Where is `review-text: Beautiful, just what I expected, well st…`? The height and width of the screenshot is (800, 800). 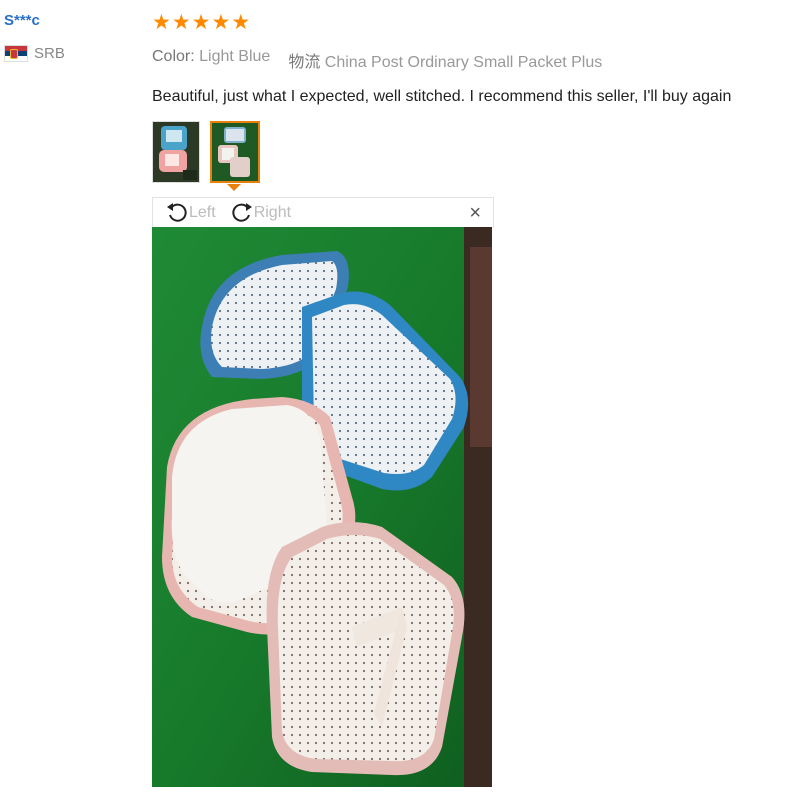
review-text: Beautiful, just what I expected, well st… is located at coordinates (442, 96).